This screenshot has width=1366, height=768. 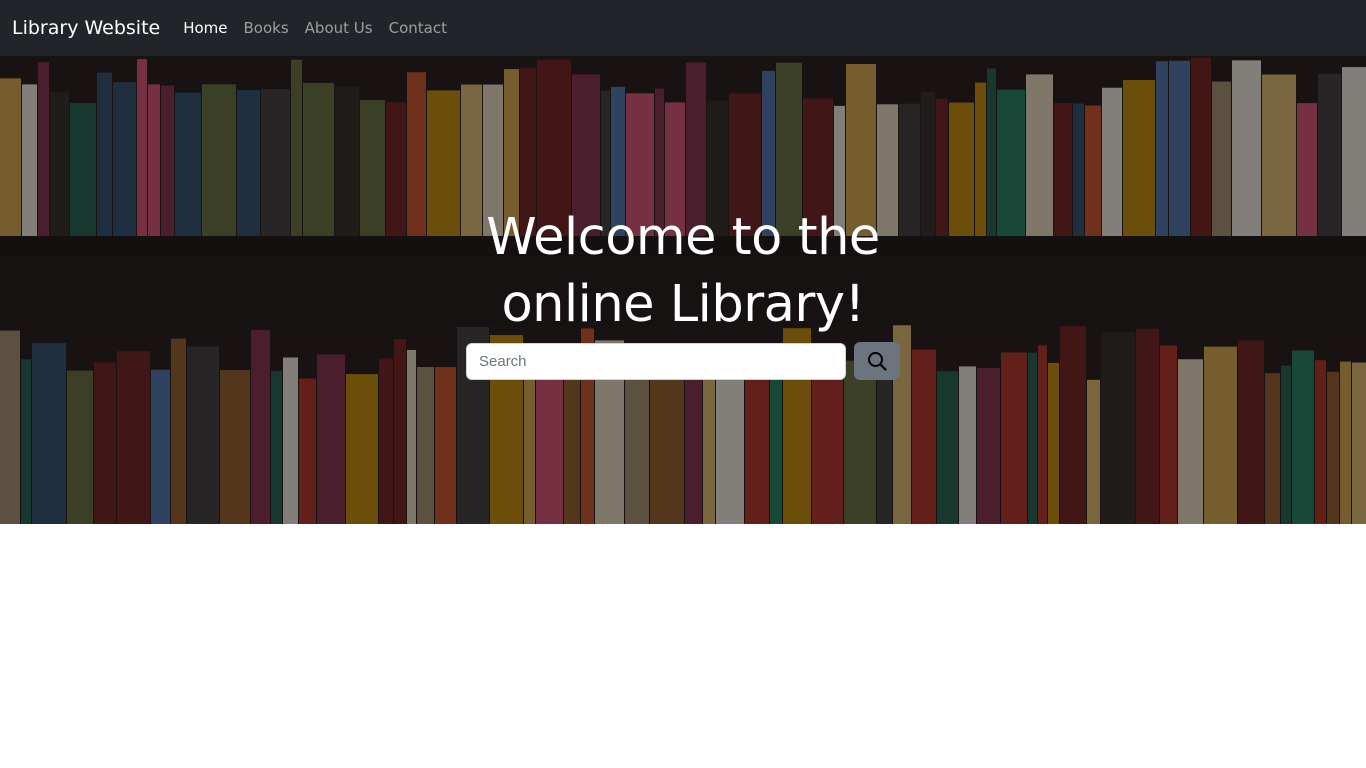 What do you see at coordinates (339, 28) in the screenshot?
I see `nav-link-about-us: About Us` at bounding box center [339, 28].